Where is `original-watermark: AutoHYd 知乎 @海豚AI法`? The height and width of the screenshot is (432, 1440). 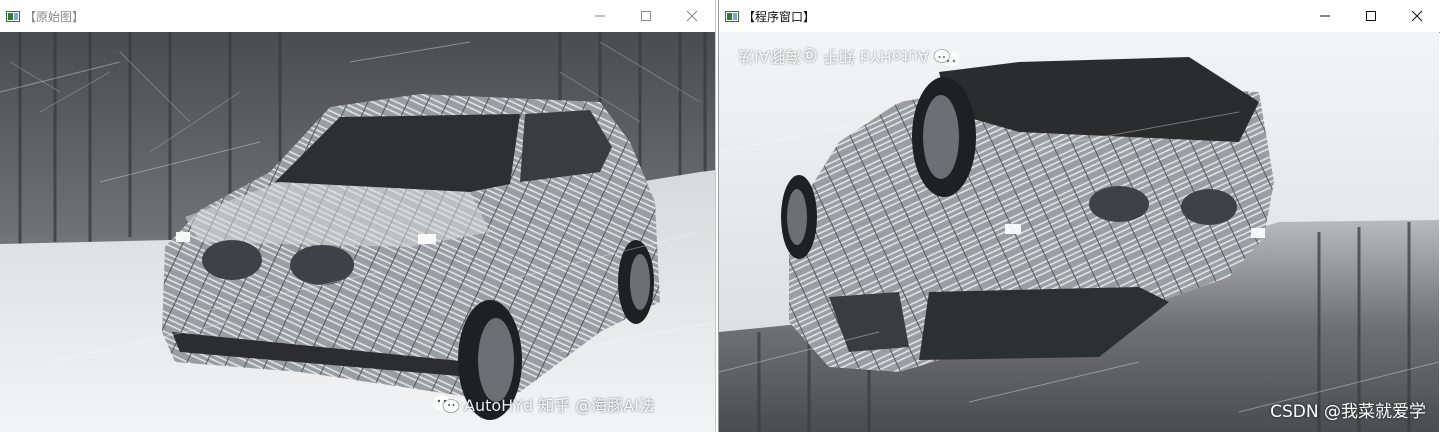
original-watermark: AutoHYd 知乎 @海豚AI法 is located at coordinates (543, 404).